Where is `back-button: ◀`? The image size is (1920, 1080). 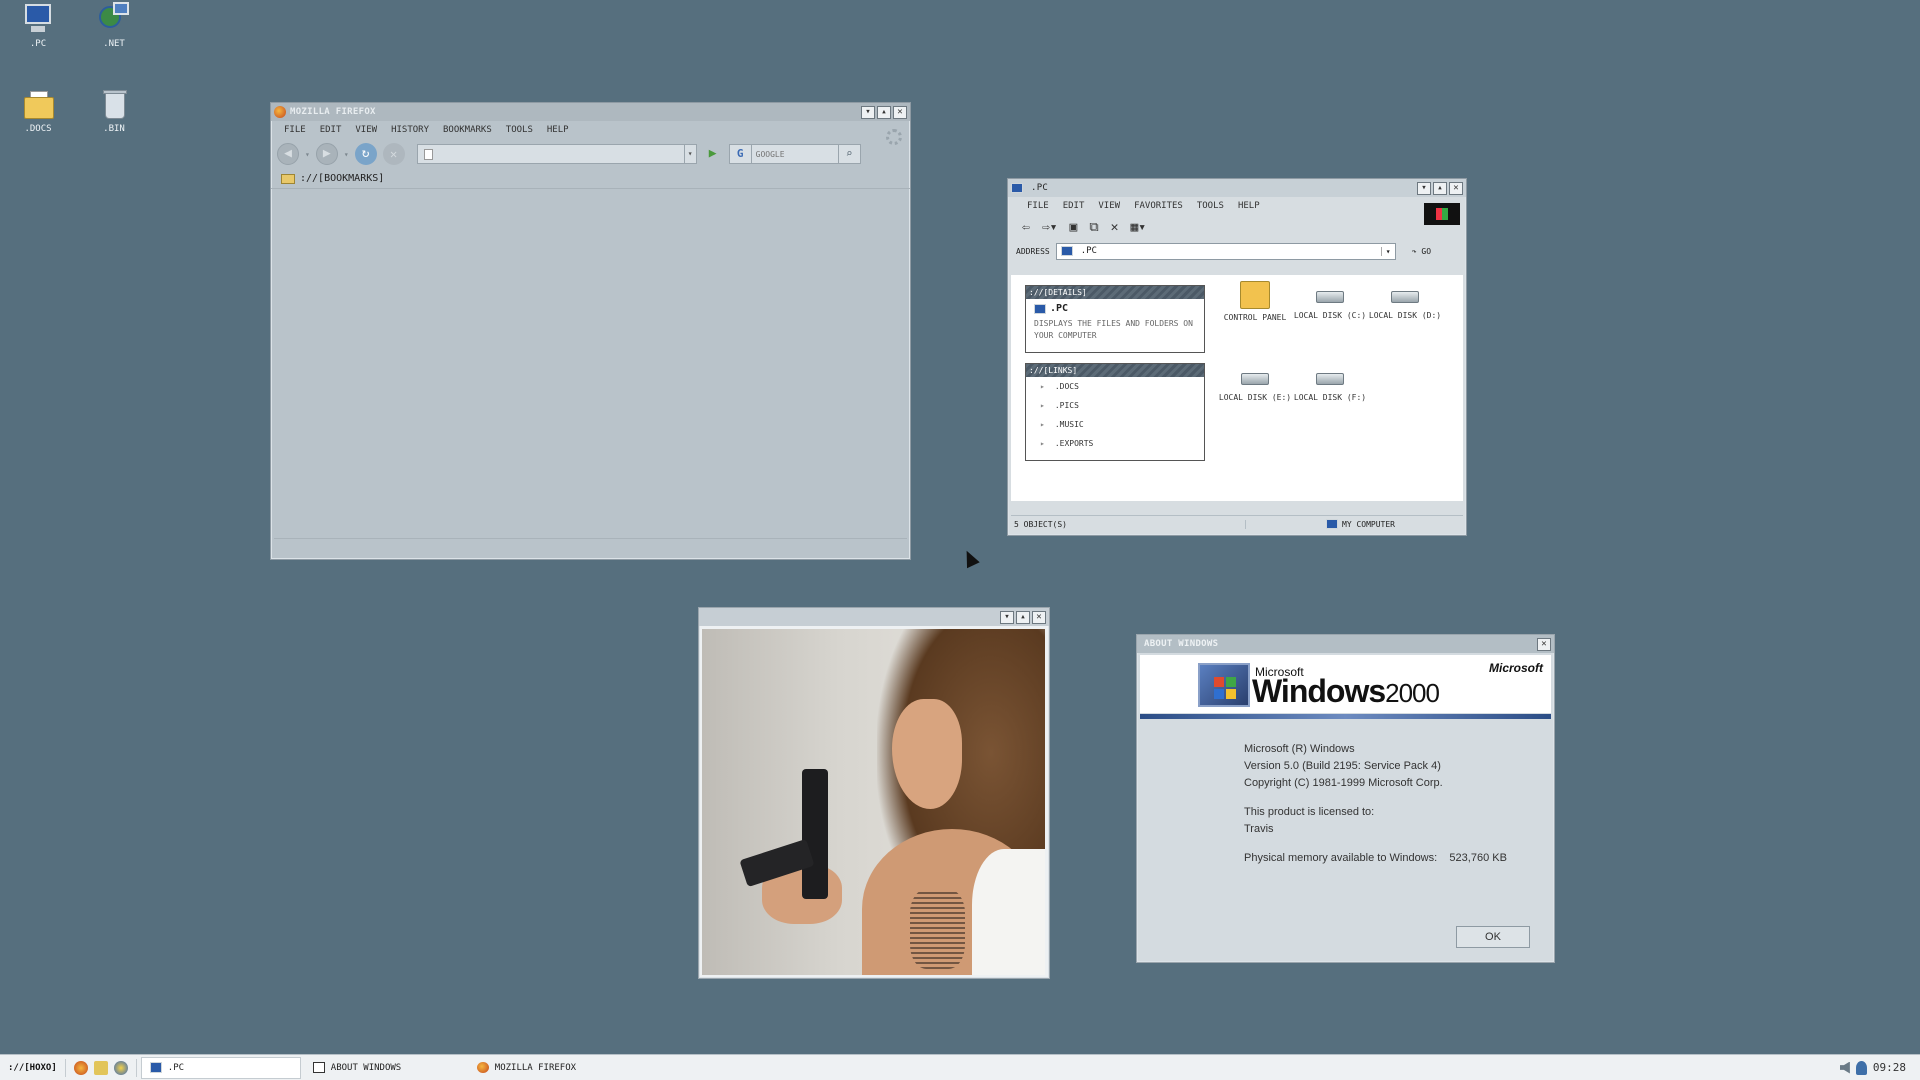 back-button: ◀ is located at coordinates (288, 154).